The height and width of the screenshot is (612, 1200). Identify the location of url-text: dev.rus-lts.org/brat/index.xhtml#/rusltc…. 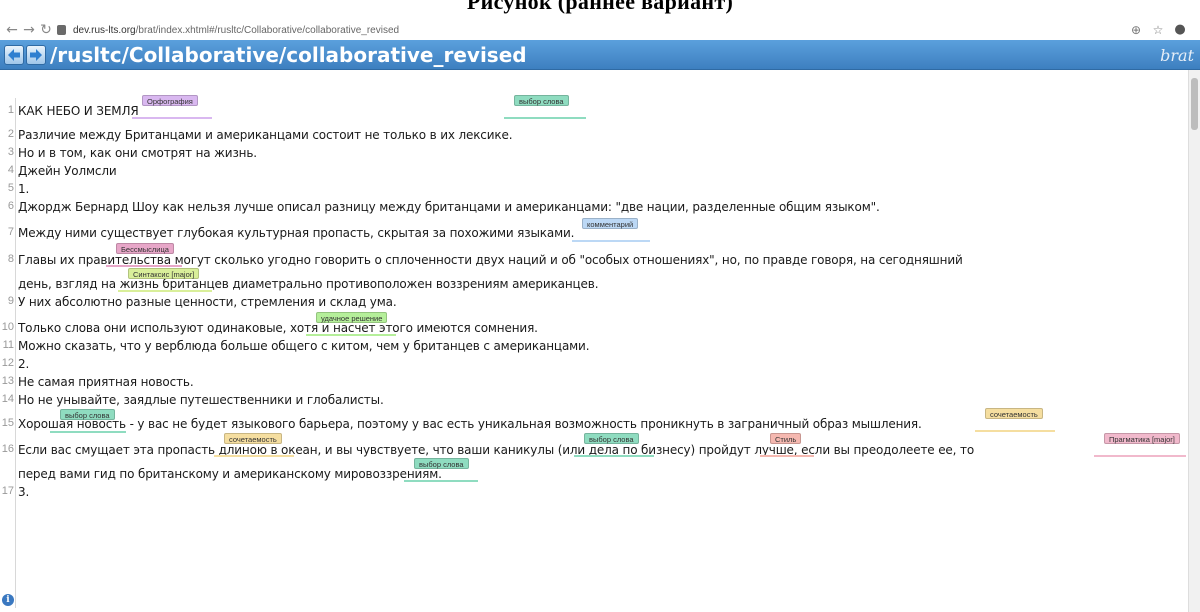
(236, 30).